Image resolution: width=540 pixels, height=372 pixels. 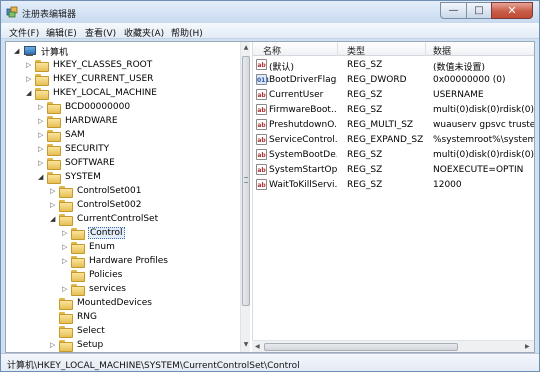 What do you see at coordinates (272, 50) in the screenshot?
I see `column-name: 名称` at bounding box center [272, 50].